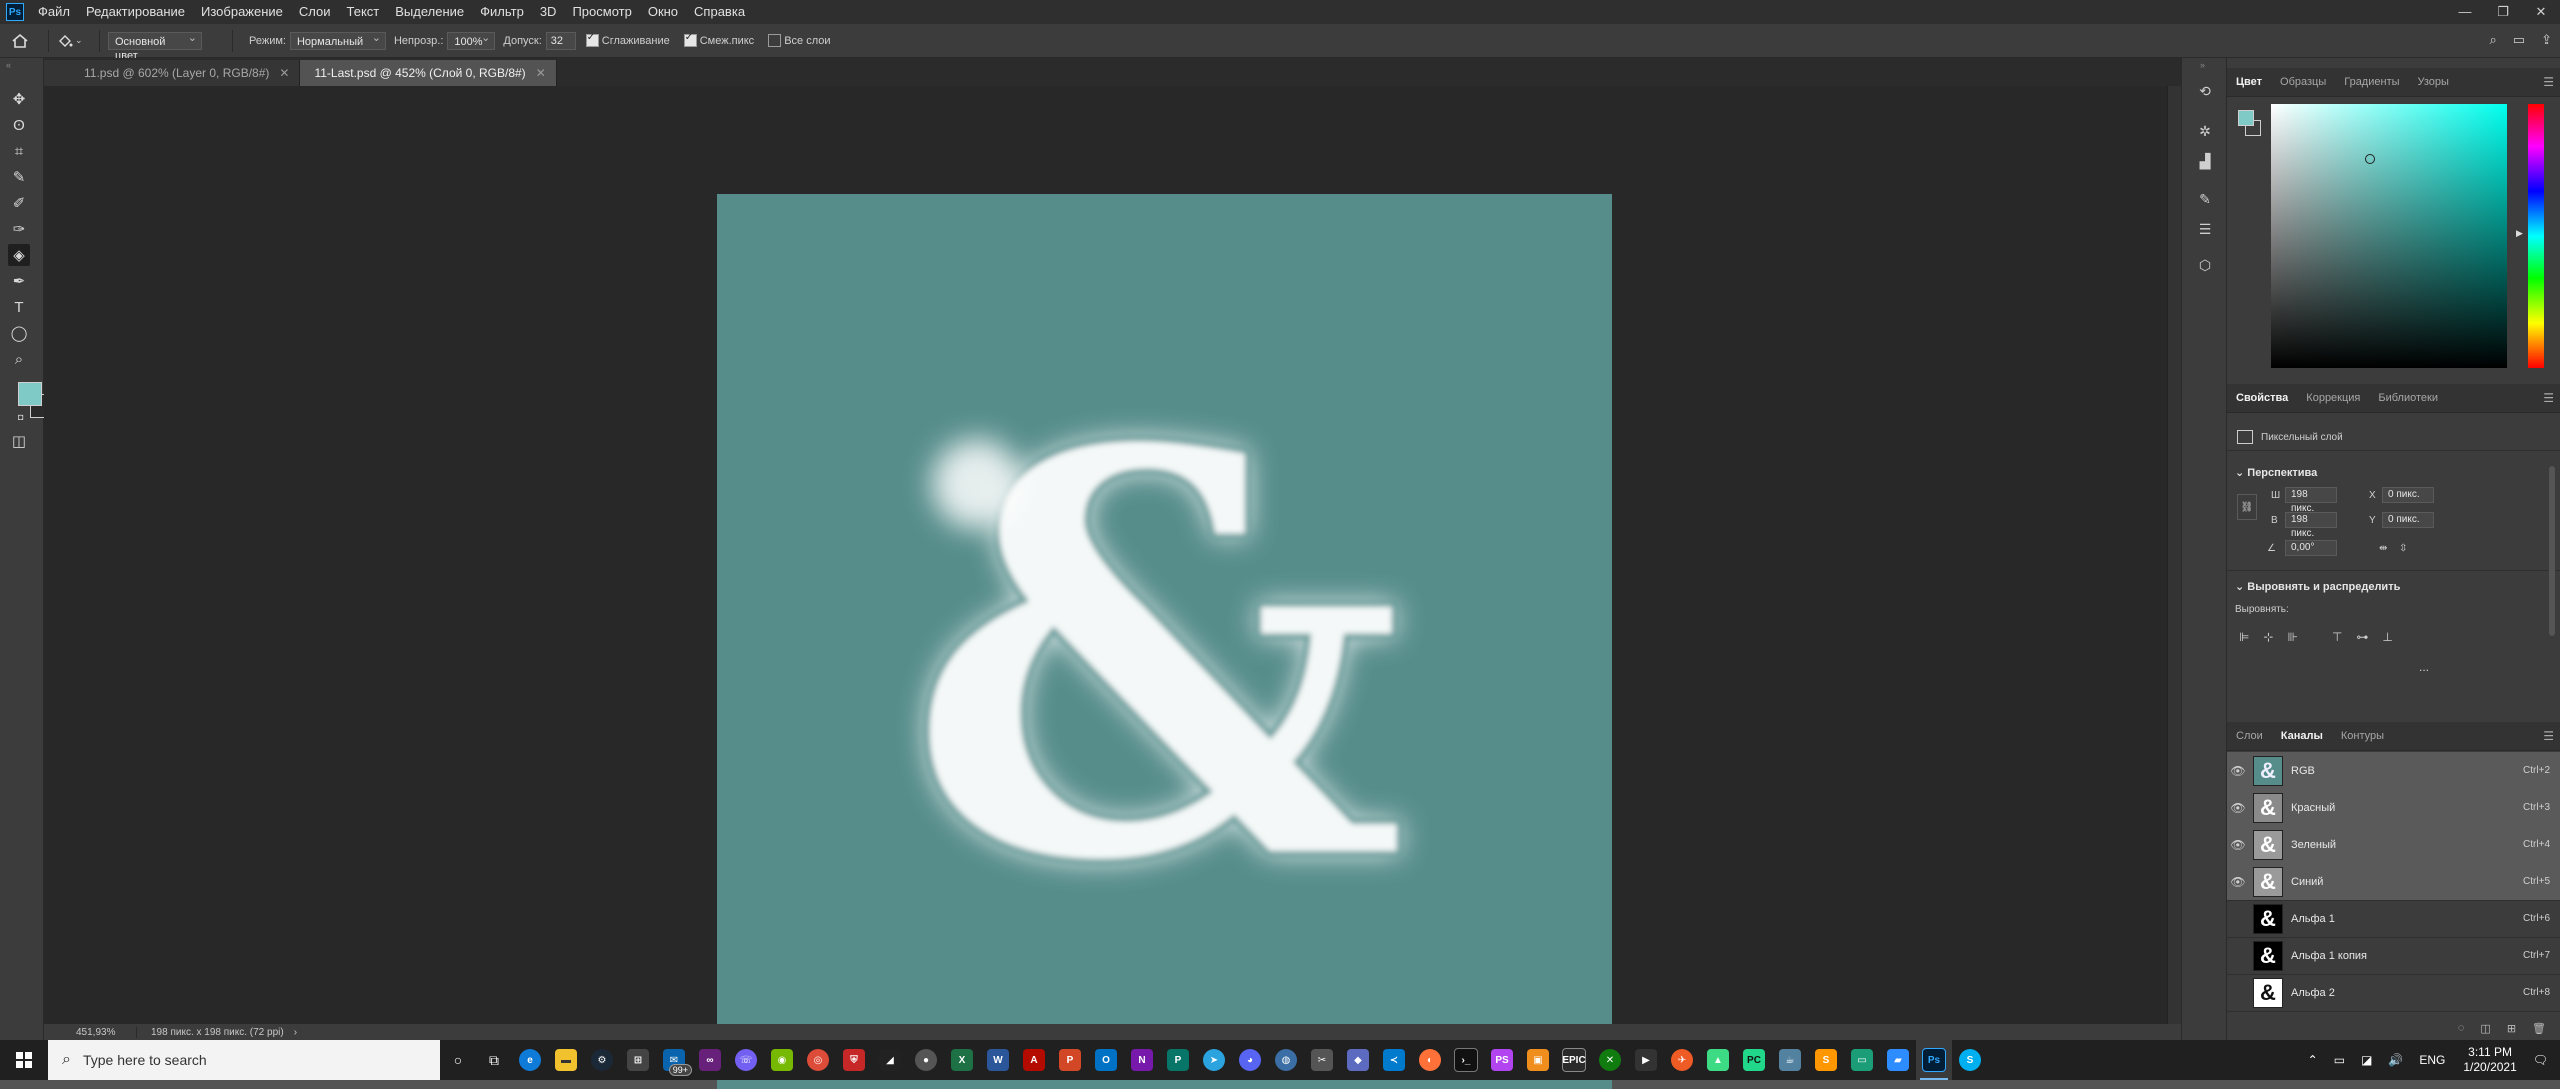 The width and height of the screenshot is (2560, 1089). Describe the element at coordinates (2393, 845) in the screenshot. I see `channel-row-green: 👁 & Зеленый Ctrl+4` at that location.